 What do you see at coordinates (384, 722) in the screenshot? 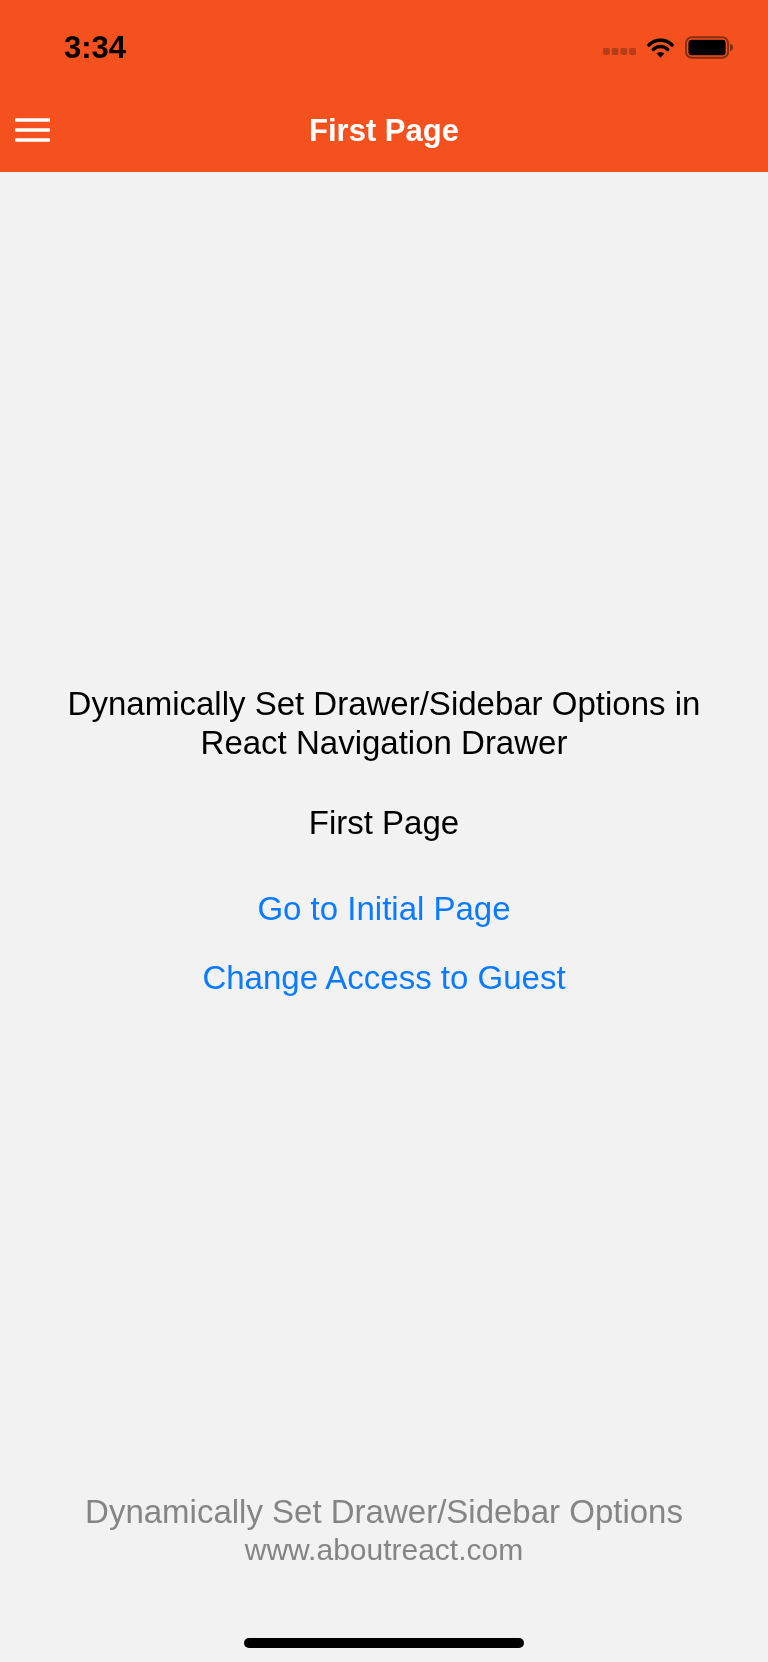
I see `heading-text: Dynamically Set Drawer/Sidebar Options in React Navigation Drawer` at bounding box center [384, 722].